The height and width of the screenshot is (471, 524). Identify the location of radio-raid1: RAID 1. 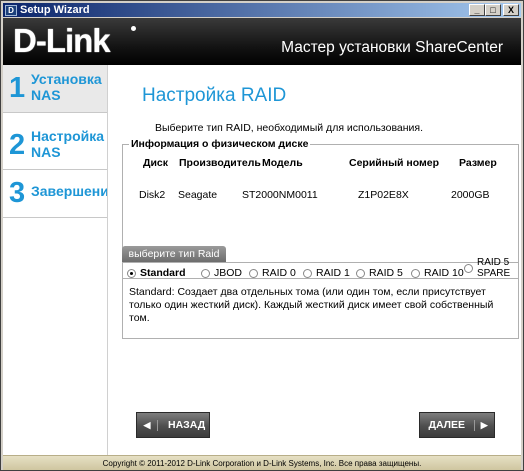
(326, 273).